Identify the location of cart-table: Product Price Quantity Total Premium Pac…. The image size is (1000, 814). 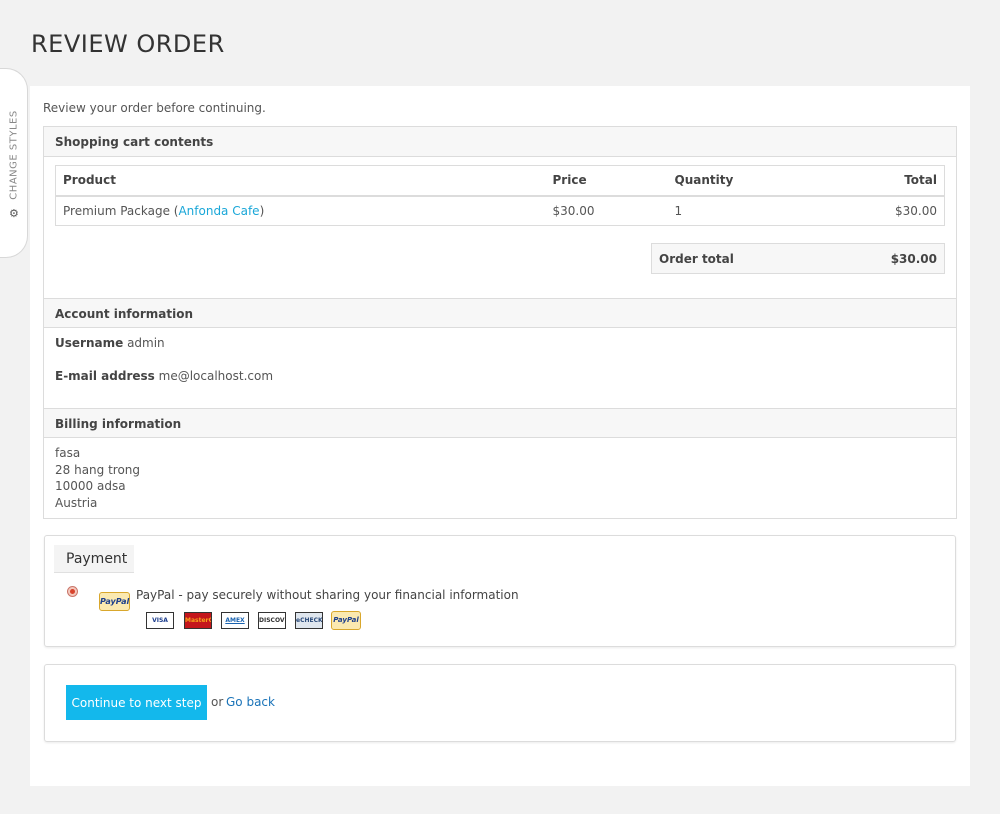
(500, 195).